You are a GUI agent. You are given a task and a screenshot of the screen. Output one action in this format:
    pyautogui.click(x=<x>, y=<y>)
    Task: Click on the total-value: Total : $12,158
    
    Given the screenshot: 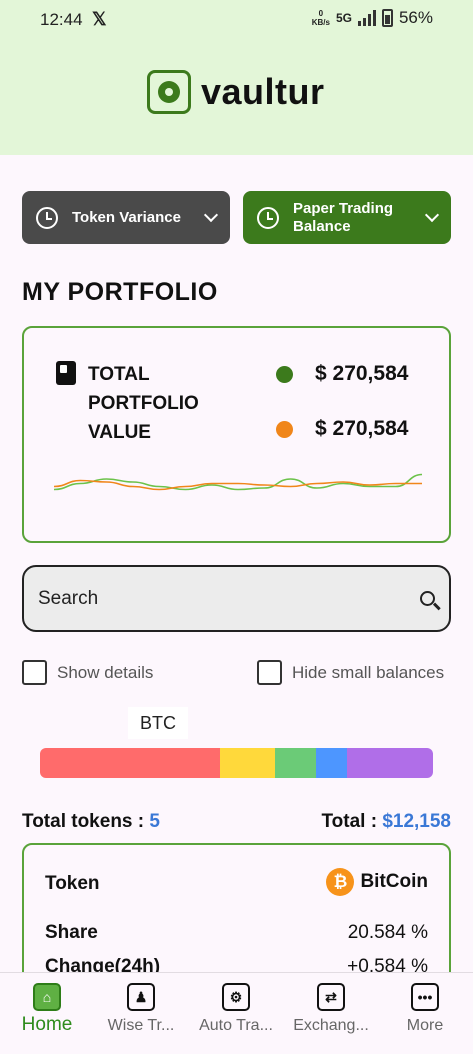 What is the action you would take?
    pyautogui.click(x=386, y=821)
    